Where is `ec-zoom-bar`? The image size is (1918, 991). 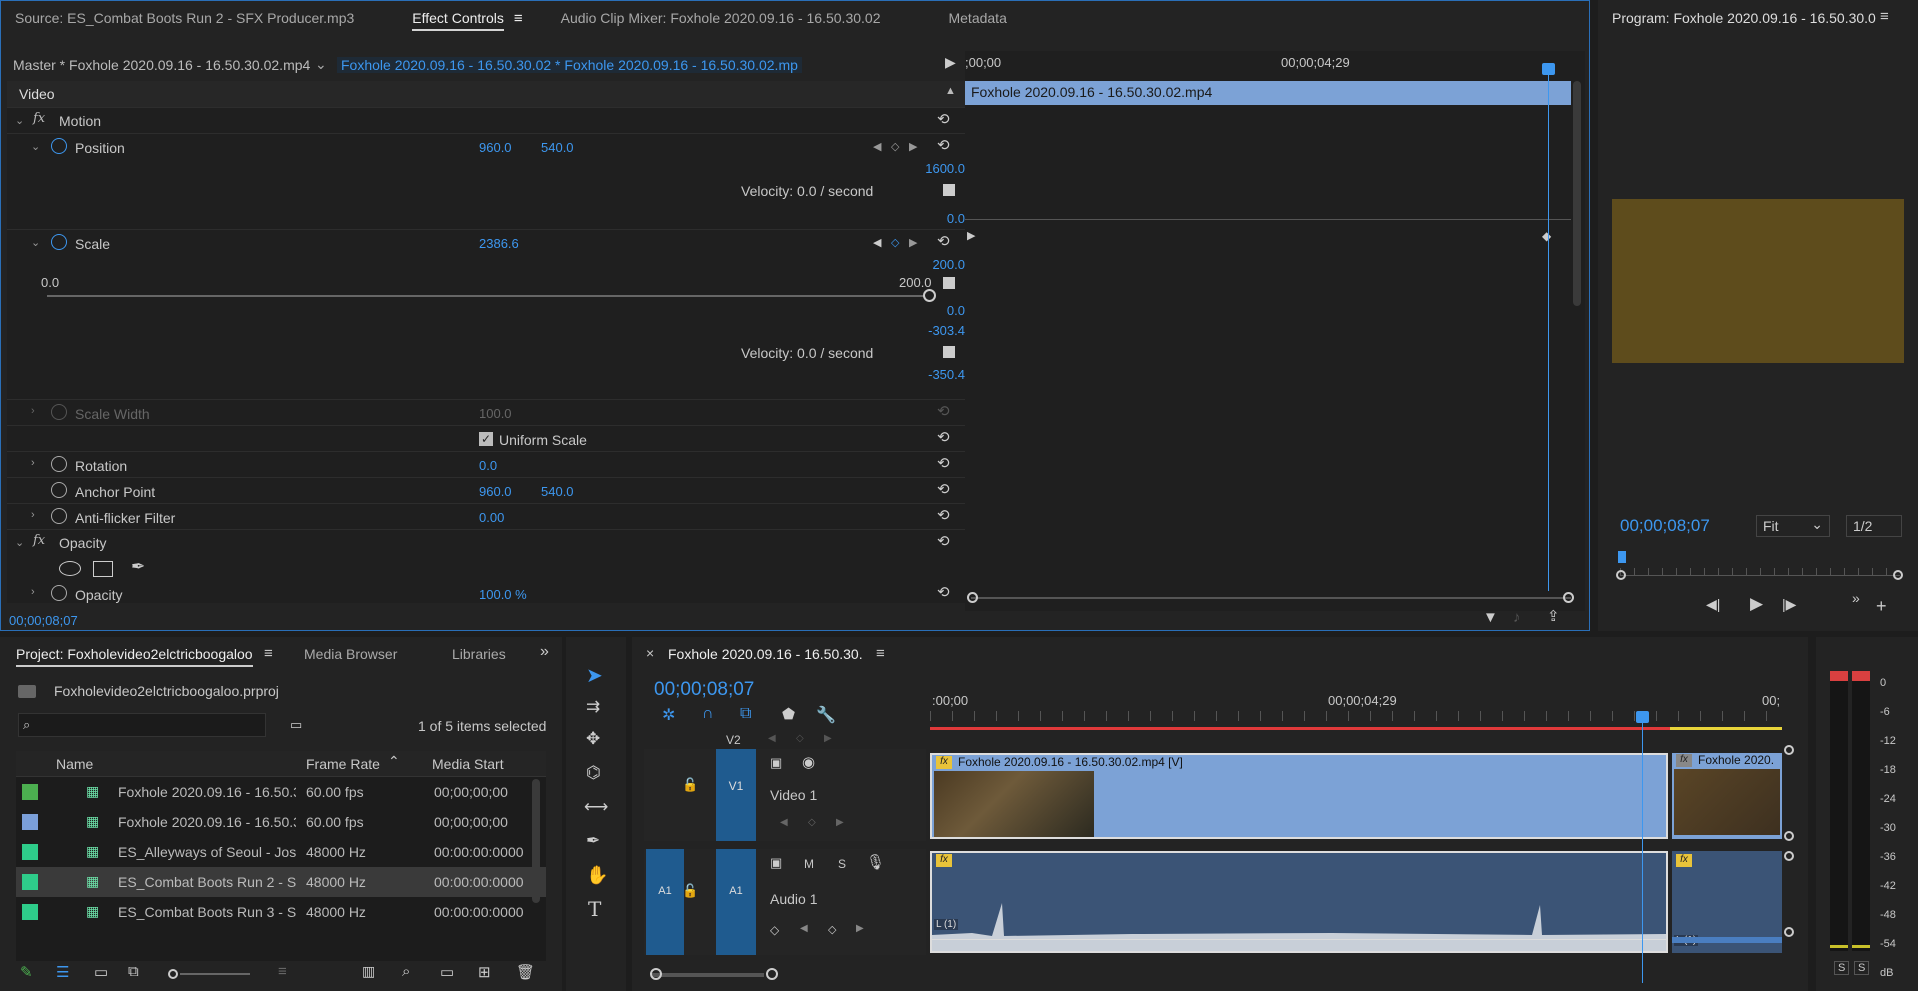
ec-zoom-bar is located at coordinates (1271, 598).